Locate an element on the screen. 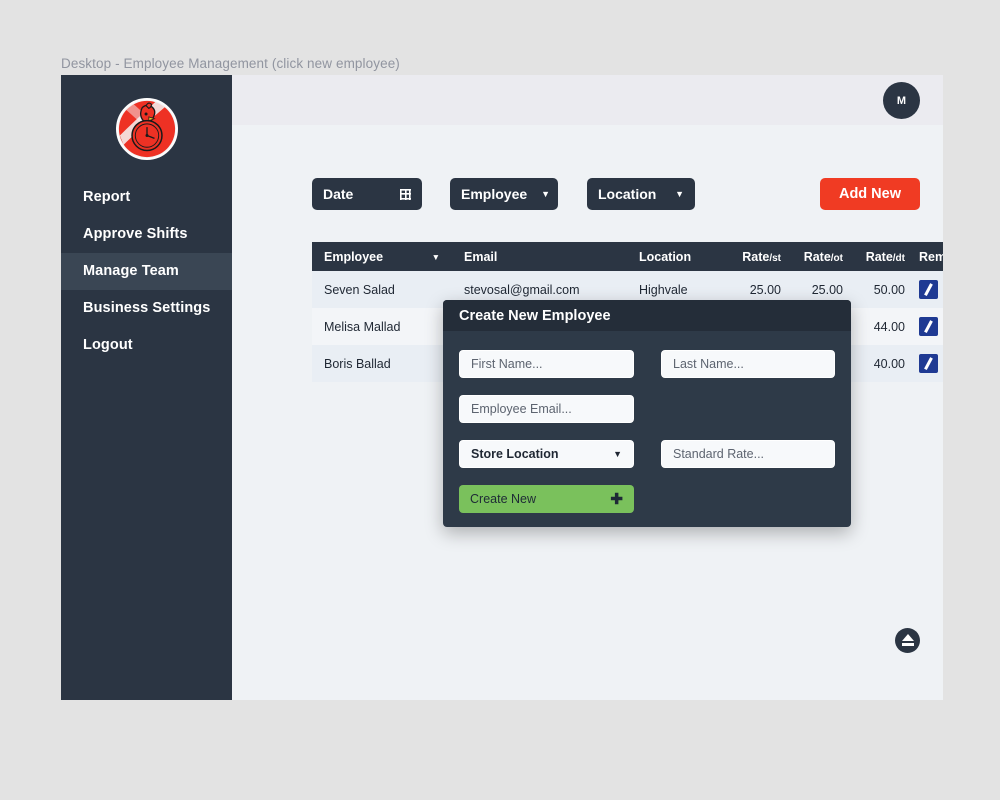 The width and height of the screenshot is (1000, 800). eject-triangle is located at coordinates (907, 637).